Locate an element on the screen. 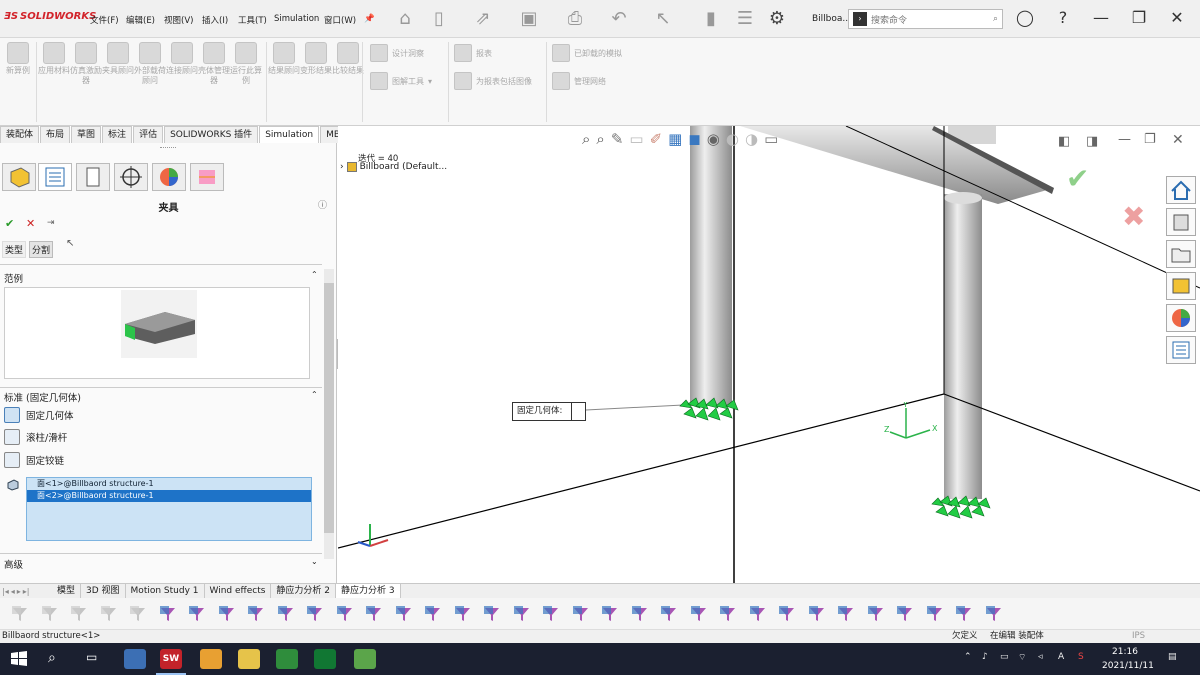 The width and height of the screenshot is (1200, 675). view-expand-icon: ◨ is located at coordinates (1092, 141).